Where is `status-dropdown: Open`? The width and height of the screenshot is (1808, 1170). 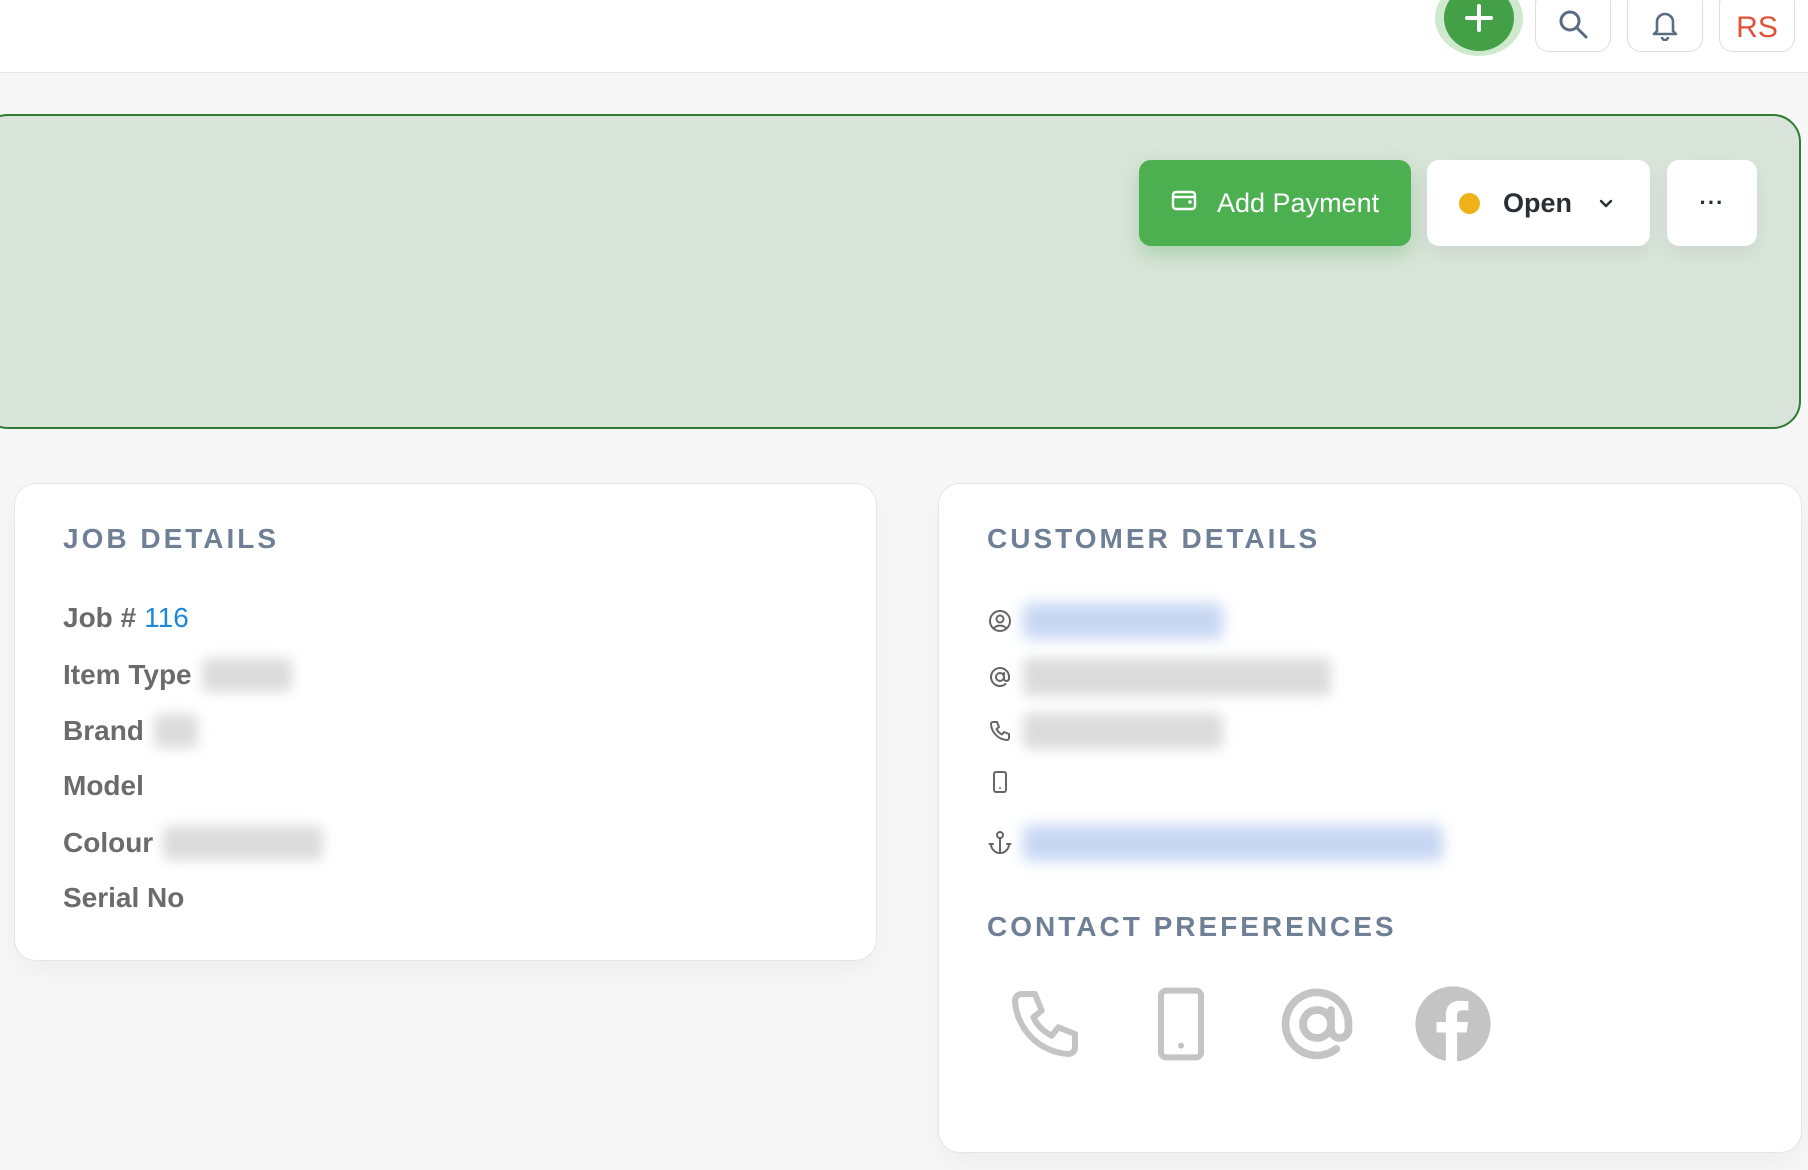 status-dropdown: Open is located at coordinates (1538, 203).